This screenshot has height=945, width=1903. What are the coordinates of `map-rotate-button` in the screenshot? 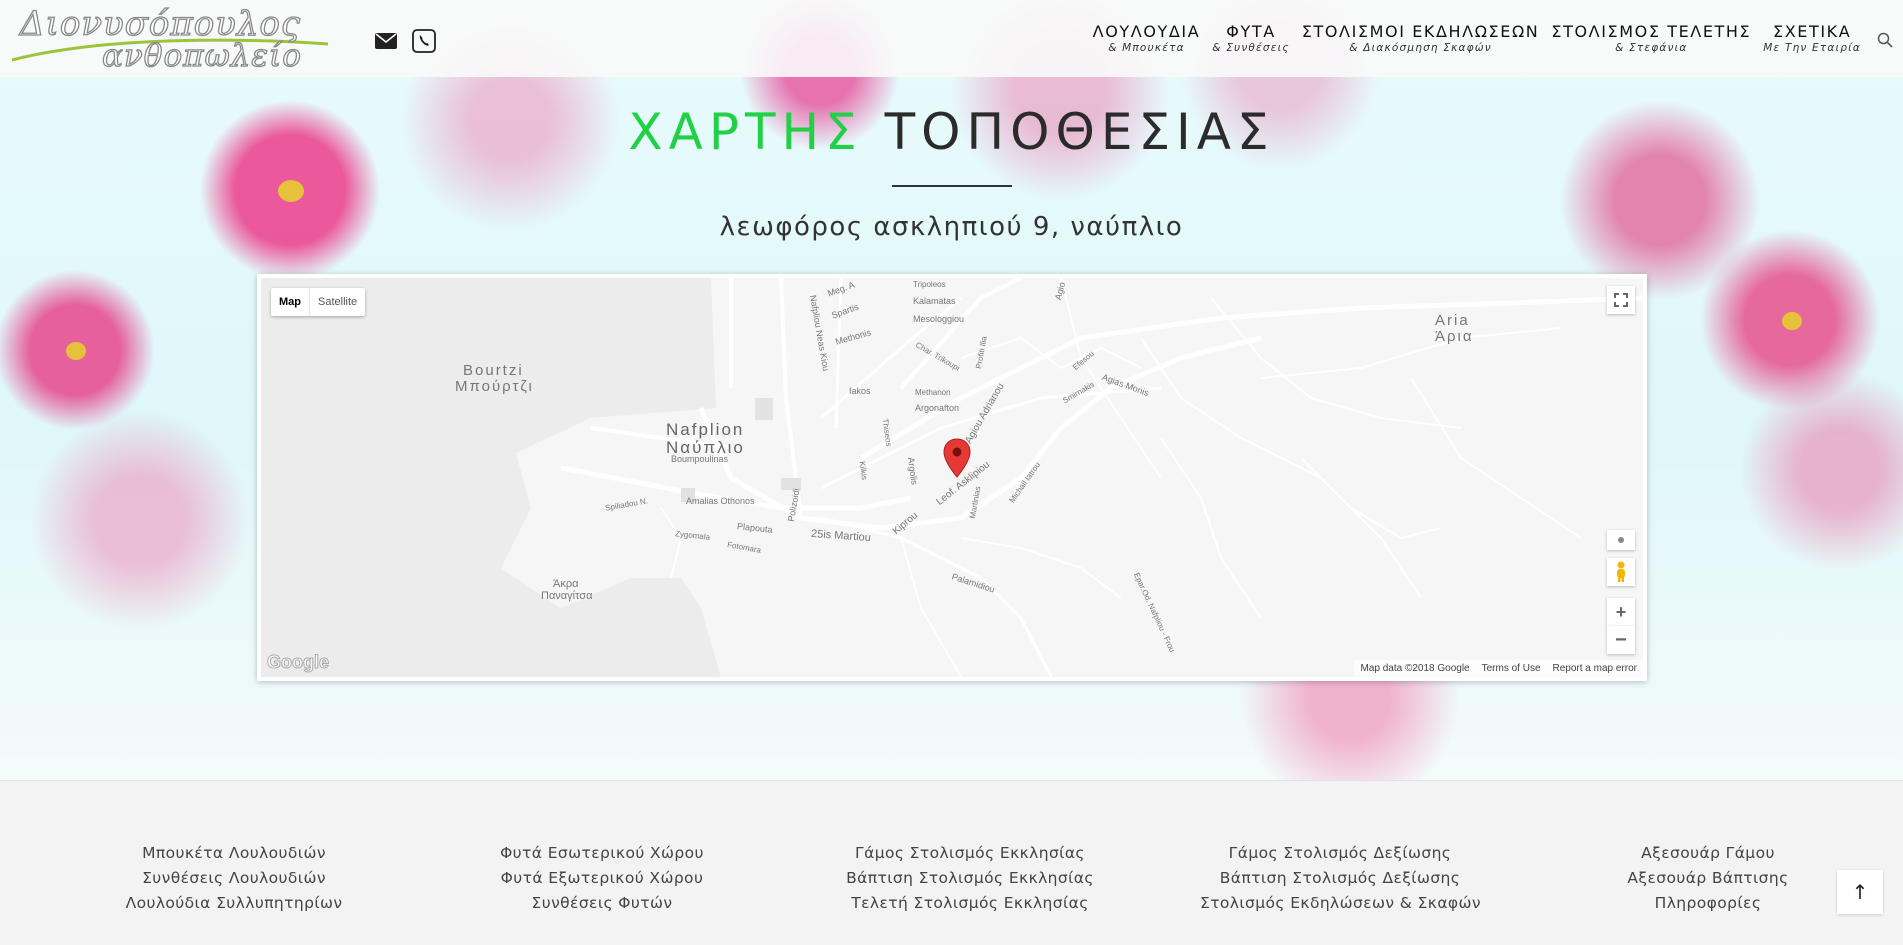 It's located at (1621, 540).